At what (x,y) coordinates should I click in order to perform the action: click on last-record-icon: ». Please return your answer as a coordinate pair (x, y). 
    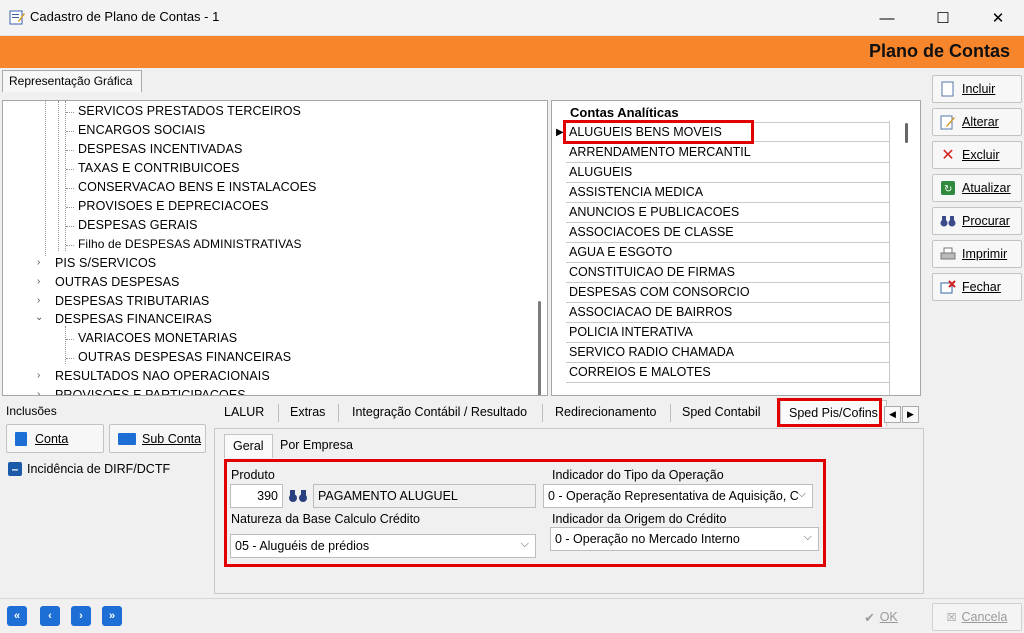
    Looking at the image, I should click on (112, 616).